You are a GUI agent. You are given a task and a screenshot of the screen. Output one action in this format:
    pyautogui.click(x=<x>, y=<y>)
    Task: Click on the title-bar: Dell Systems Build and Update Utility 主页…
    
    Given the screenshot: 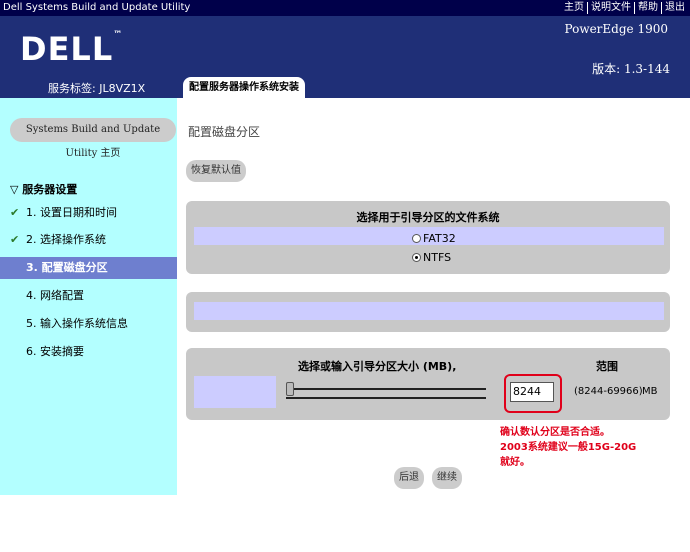 What is the action you would take?
    pyautogui.click(x=345, y=8)
    